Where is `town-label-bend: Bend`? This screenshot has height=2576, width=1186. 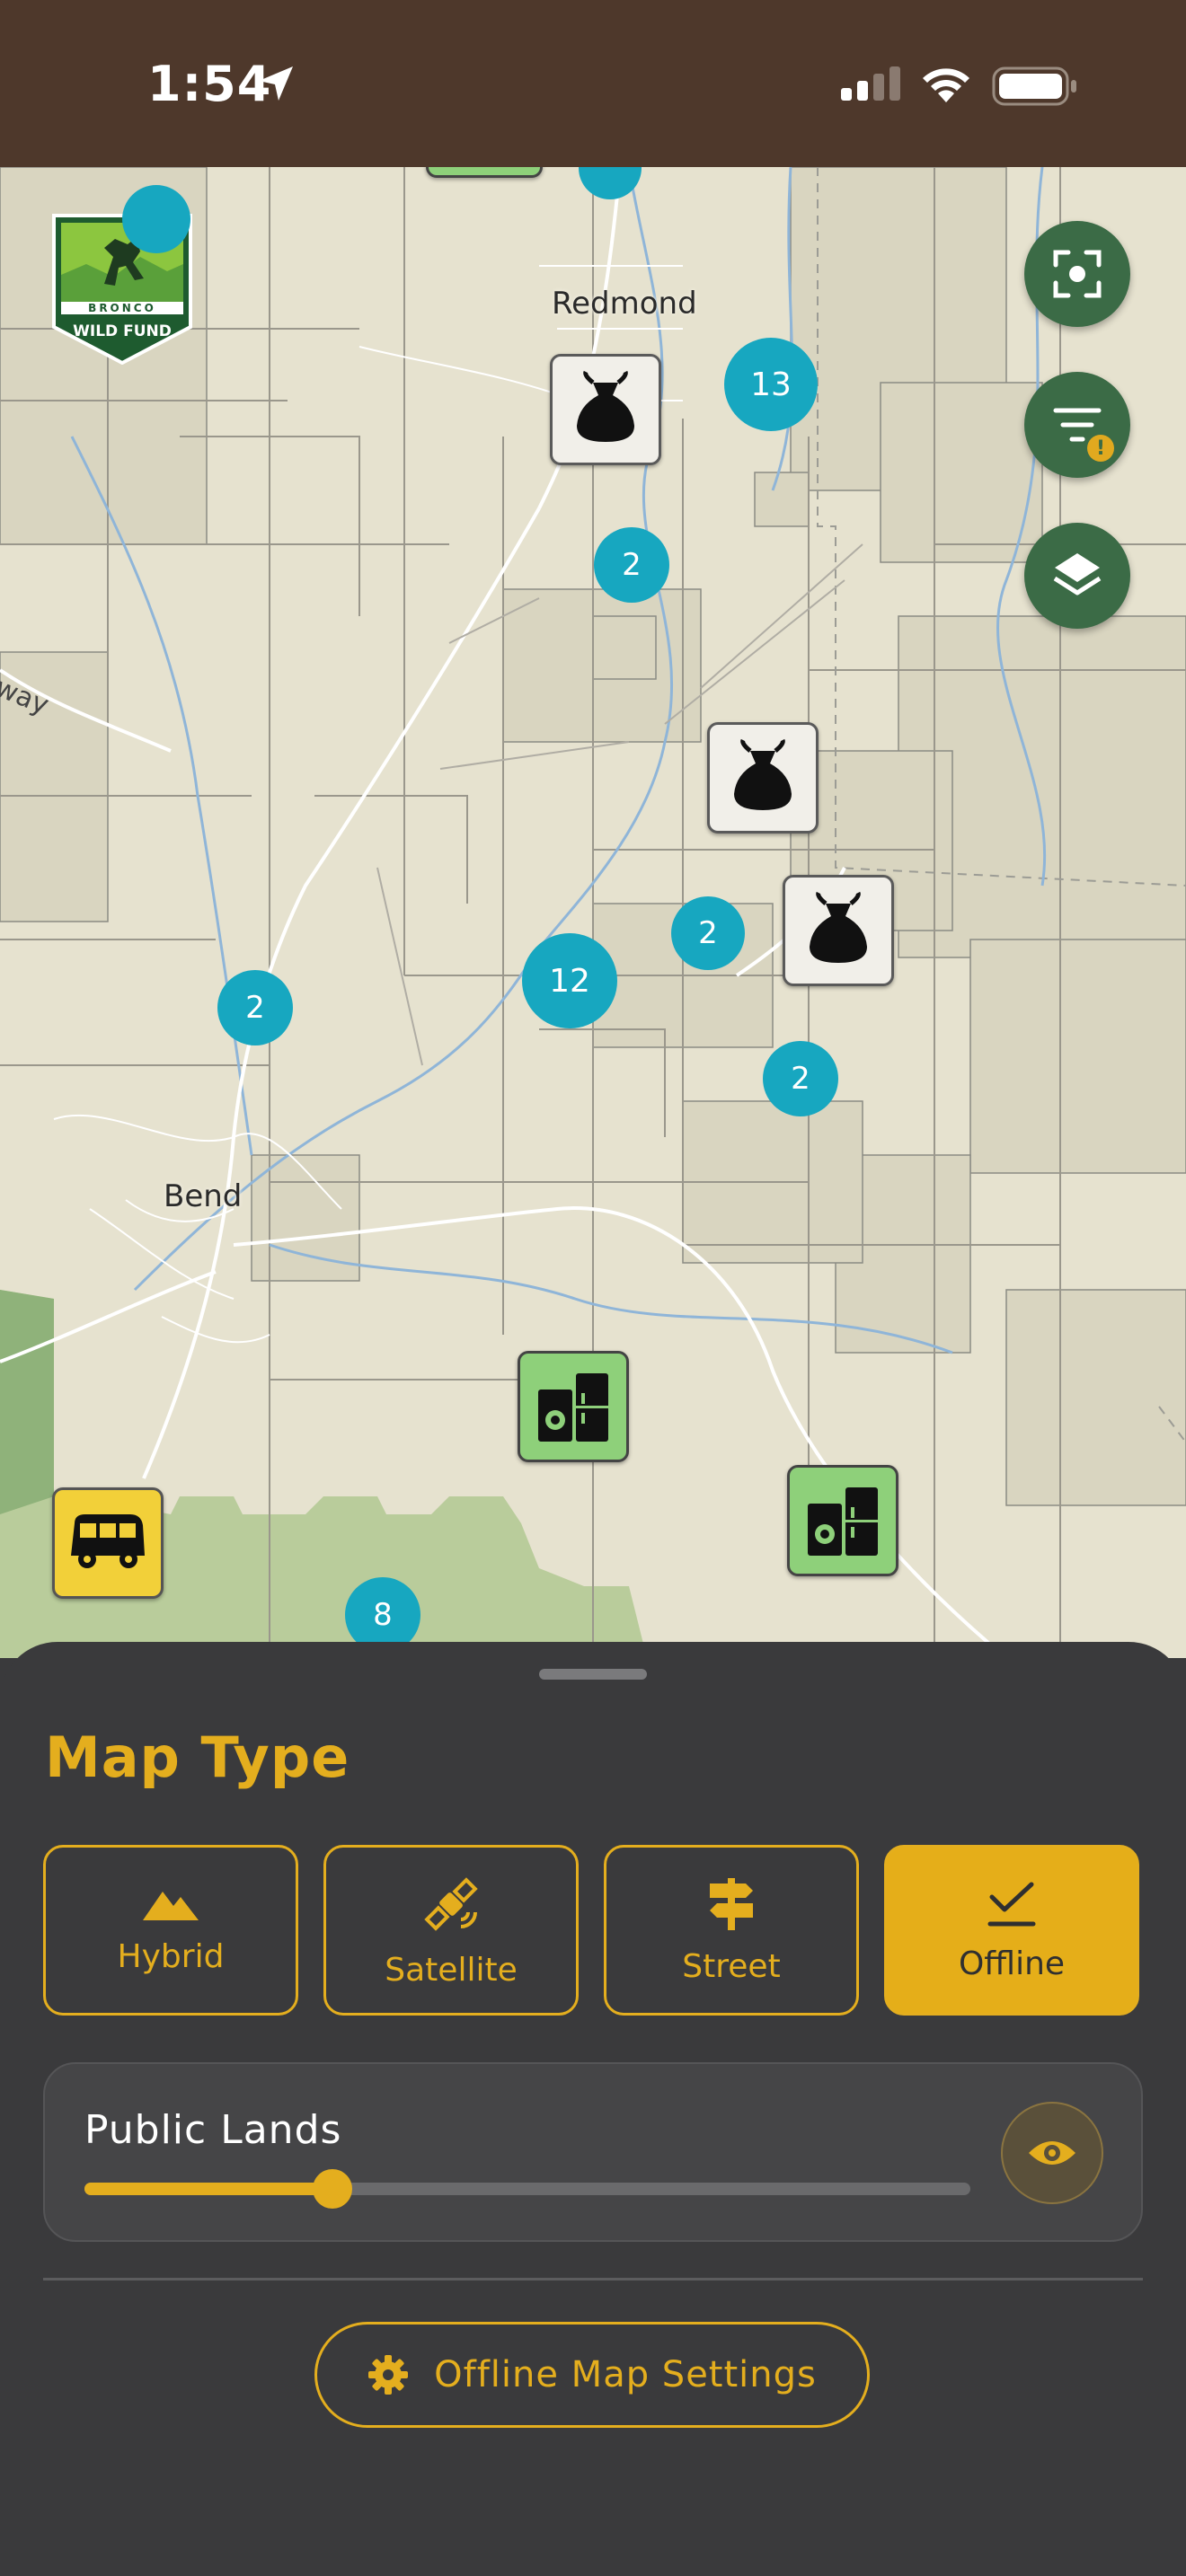 town-label-bend: Bend is located at coordinates (203, 1196).